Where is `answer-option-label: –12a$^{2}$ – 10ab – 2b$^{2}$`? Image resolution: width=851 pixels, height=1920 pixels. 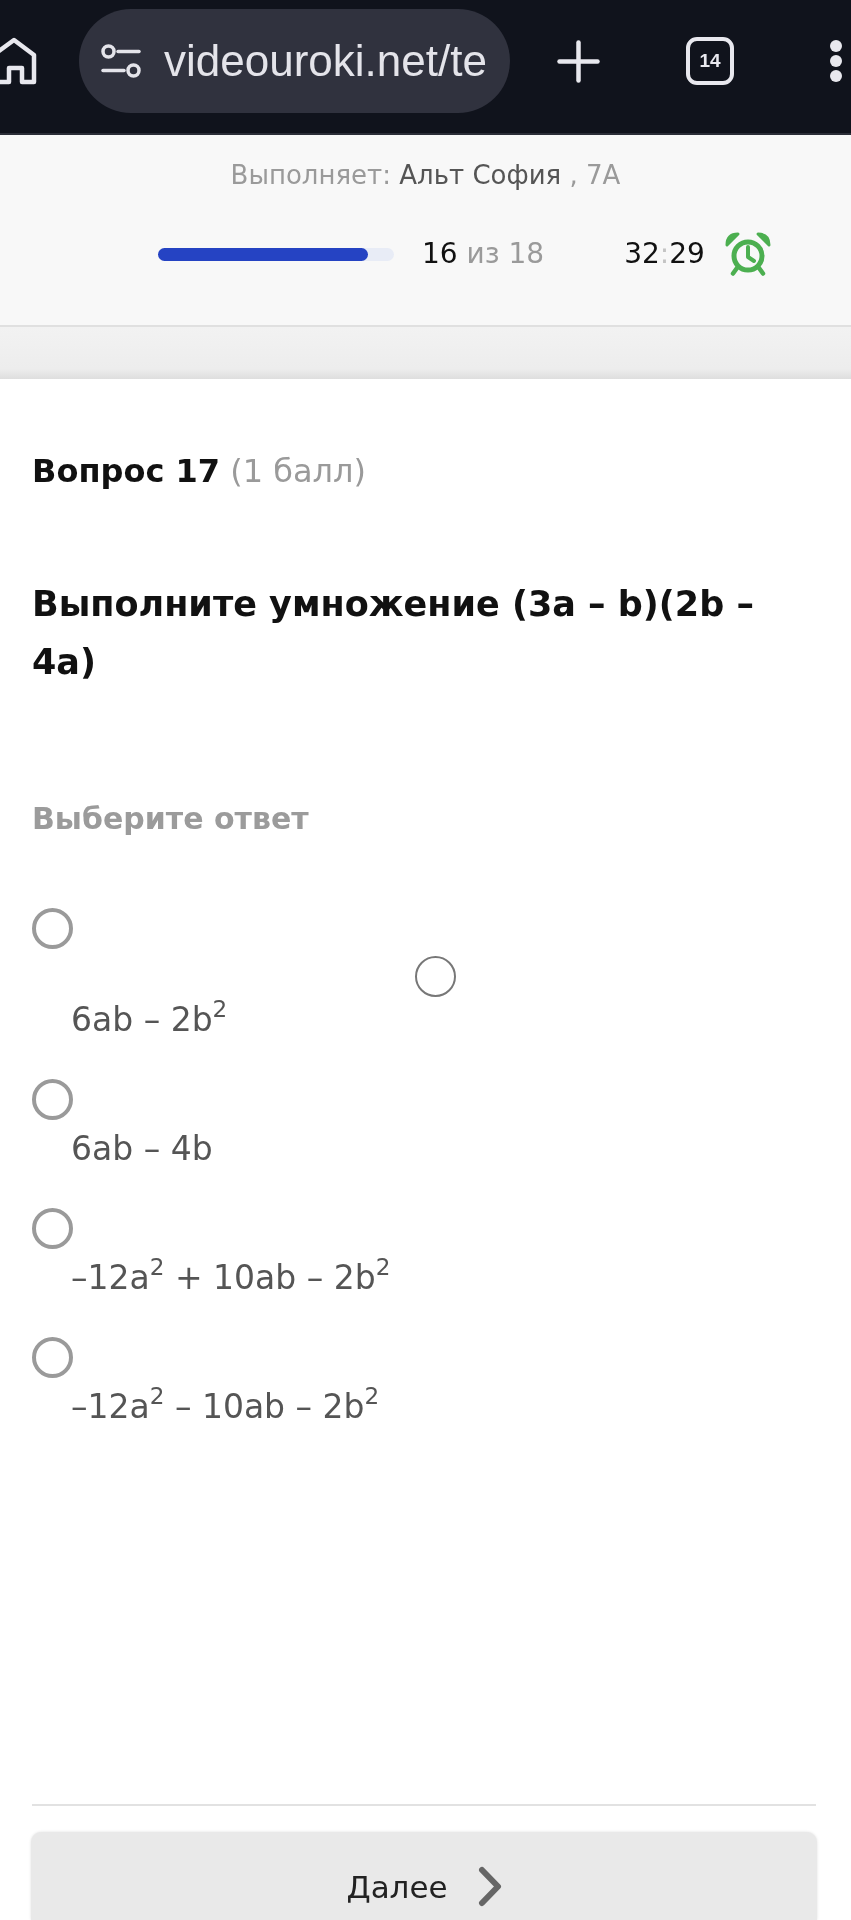
answer-option-label: –12a$^{2}$ – 10ab – 2b$^{2}$ is located at coordinates (225, 1407).